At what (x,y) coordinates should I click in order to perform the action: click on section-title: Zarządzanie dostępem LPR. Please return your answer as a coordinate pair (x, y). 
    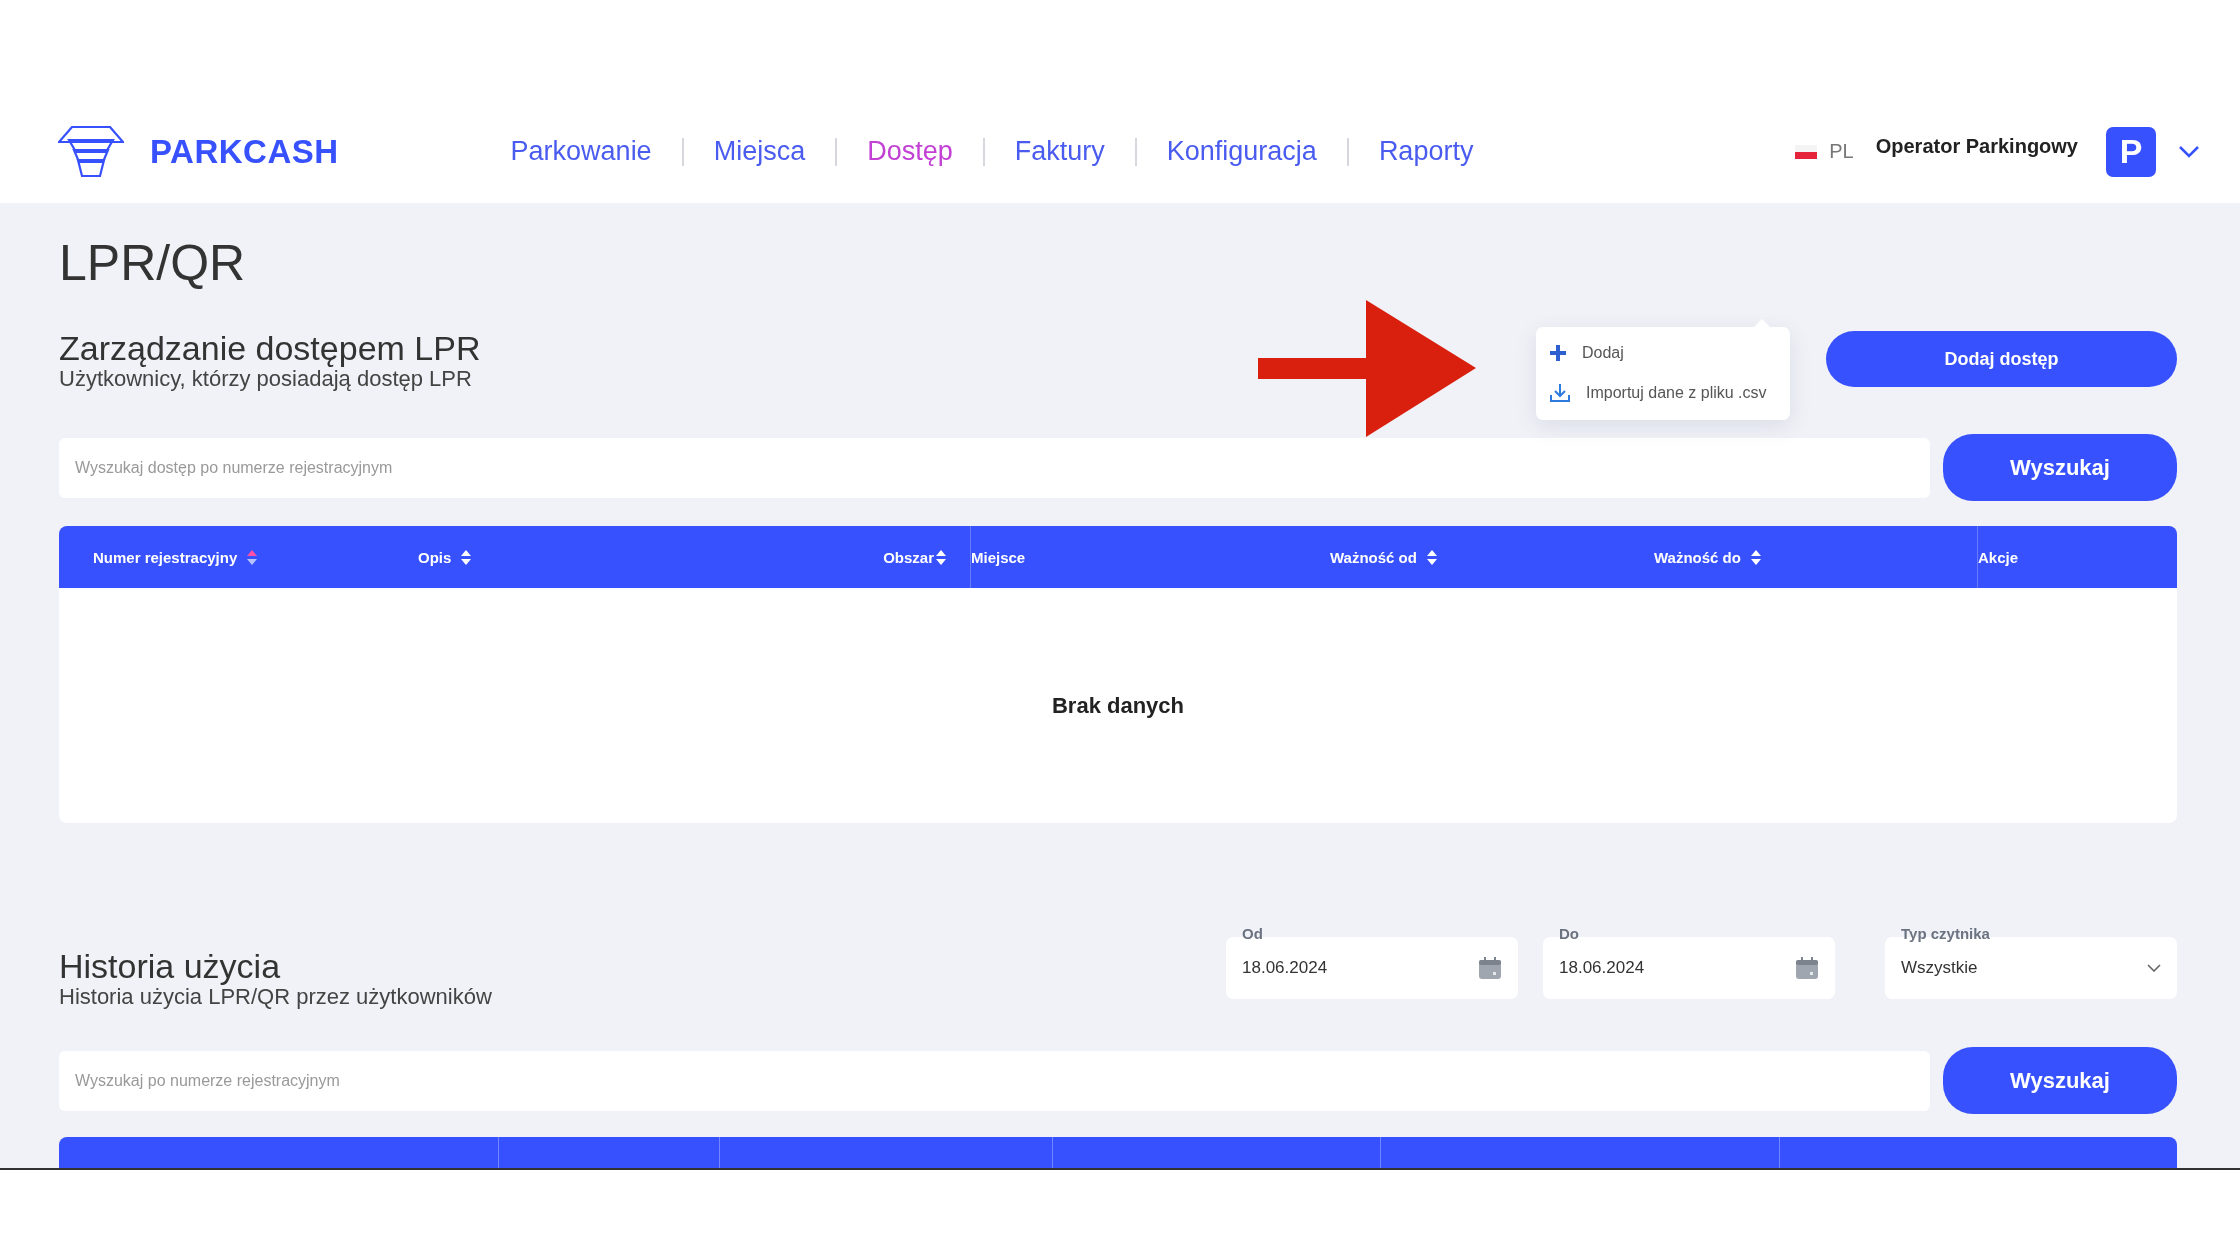
    Looking at the image, I should click on (270, 348).